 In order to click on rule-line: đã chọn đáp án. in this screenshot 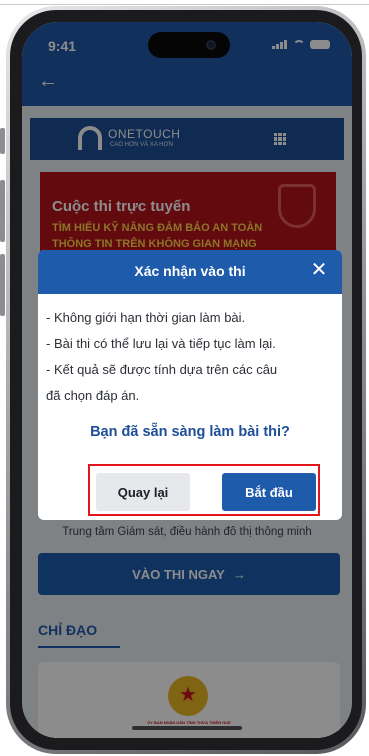, I will do `click(93, 395)`.